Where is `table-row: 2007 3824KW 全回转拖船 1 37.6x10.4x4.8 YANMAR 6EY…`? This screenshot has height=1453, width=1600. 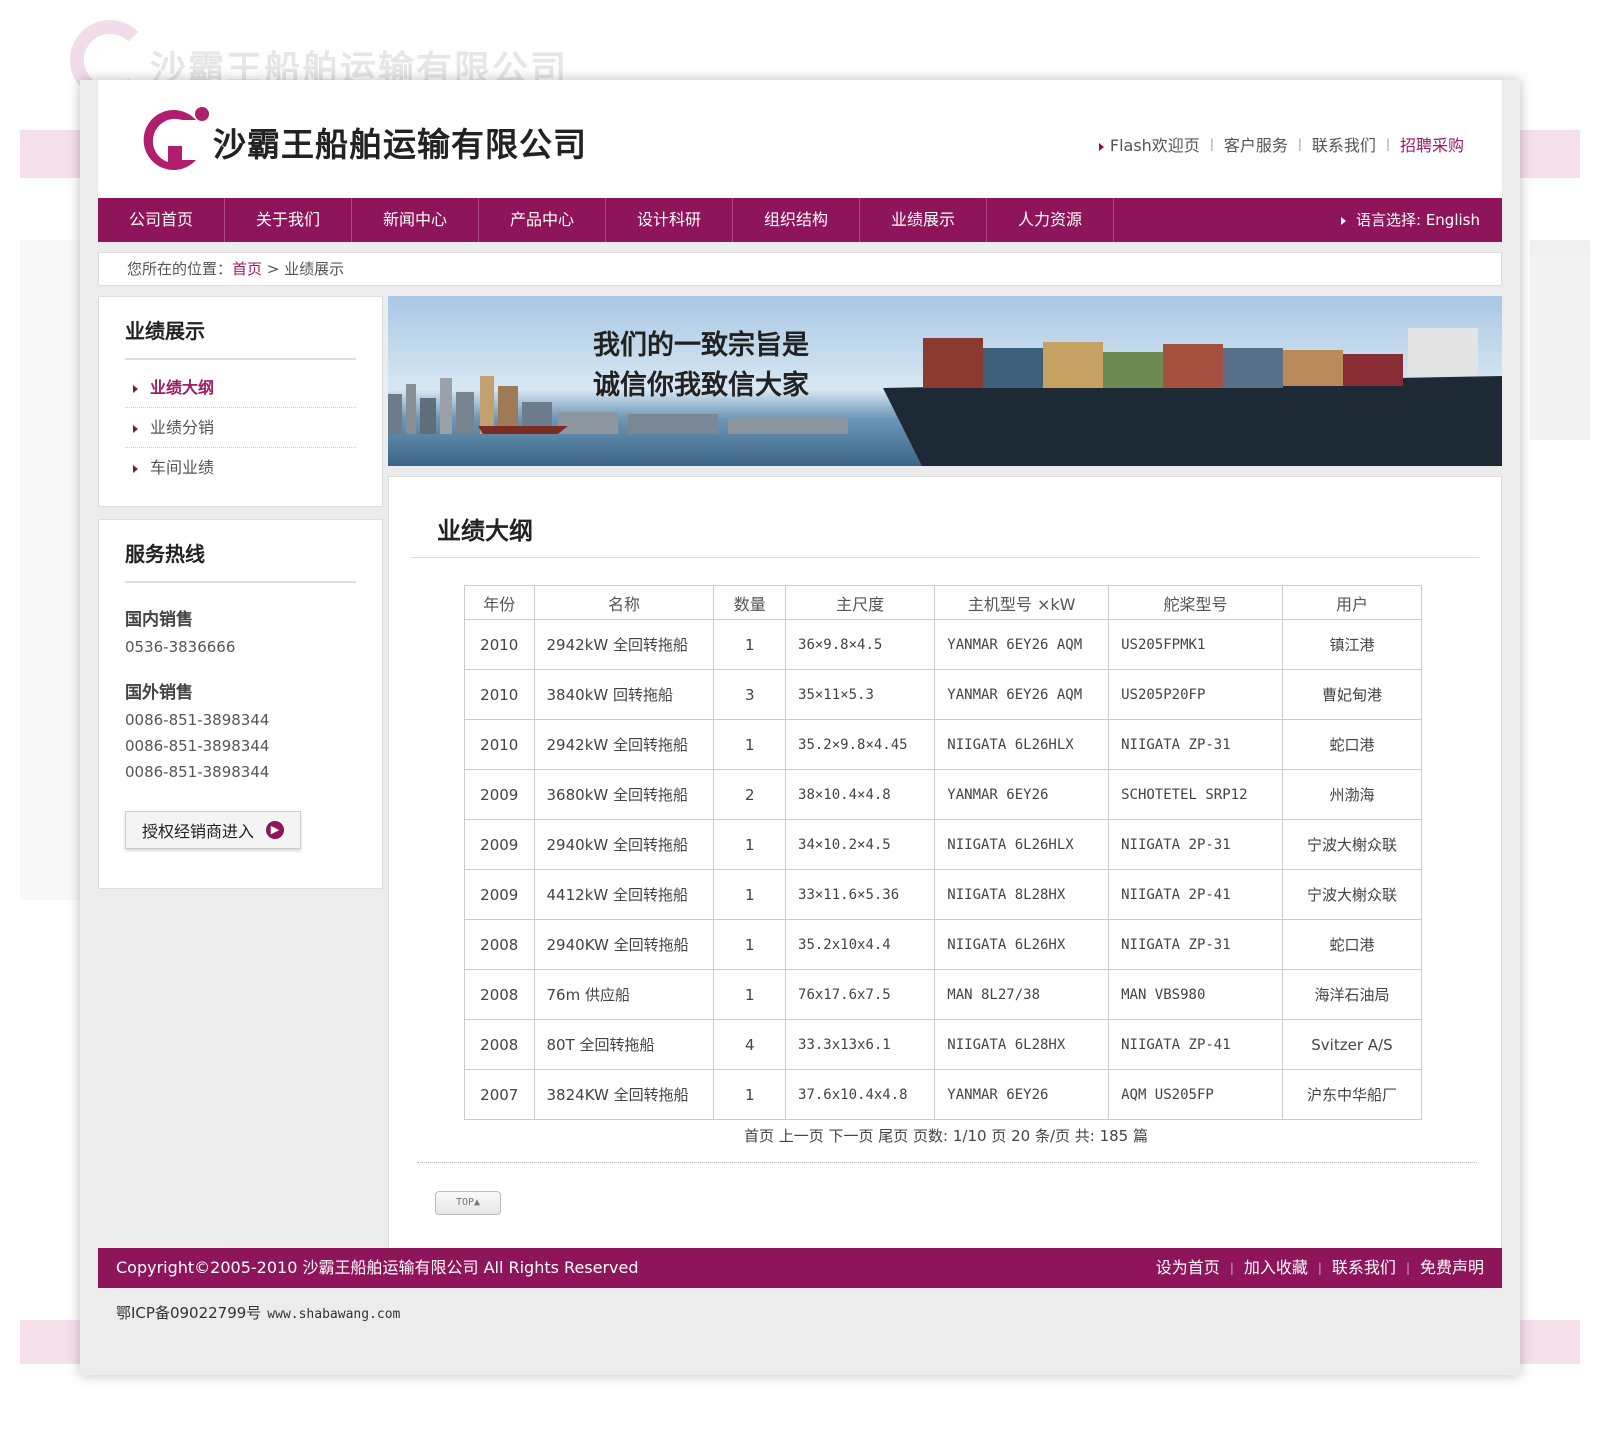
table-row: 2007 3824KW 全回转拖船 1 37.6x10.4x4.8 YANMAR 6EY… is located at coordinates (943, 1094).